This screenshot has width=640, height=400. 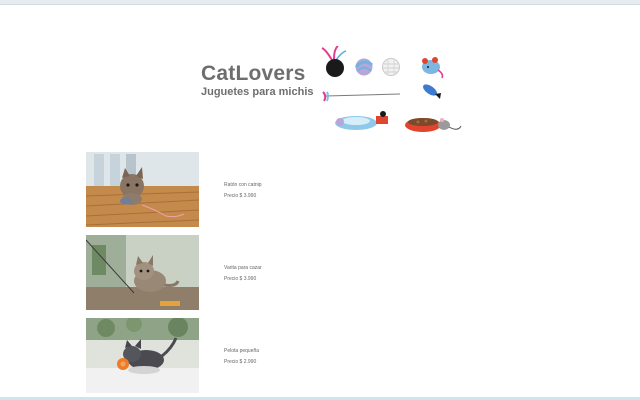 What do you see at coordinates (142, 272) in the screenshot?
I see `product-photo-kitten-wand` at bounding box center [142, 272].